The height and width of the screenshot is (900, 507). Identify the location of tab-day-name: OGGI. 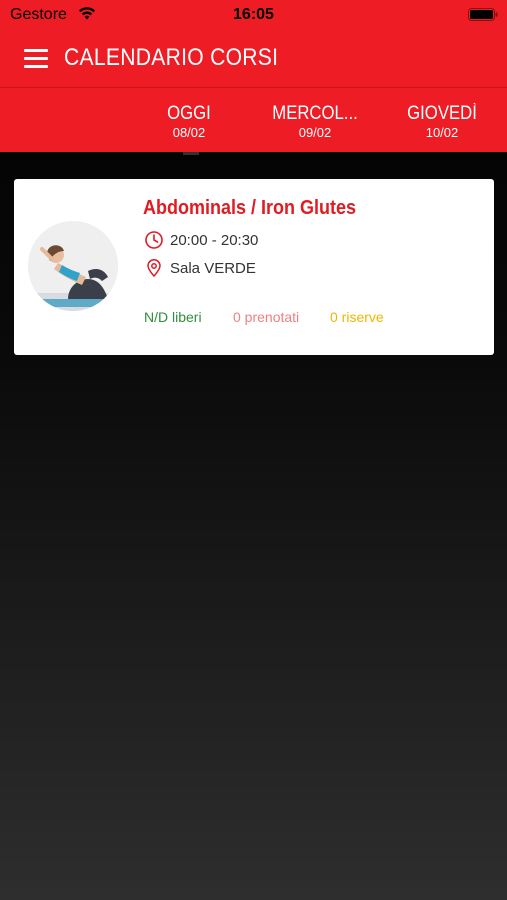
(189, 113).